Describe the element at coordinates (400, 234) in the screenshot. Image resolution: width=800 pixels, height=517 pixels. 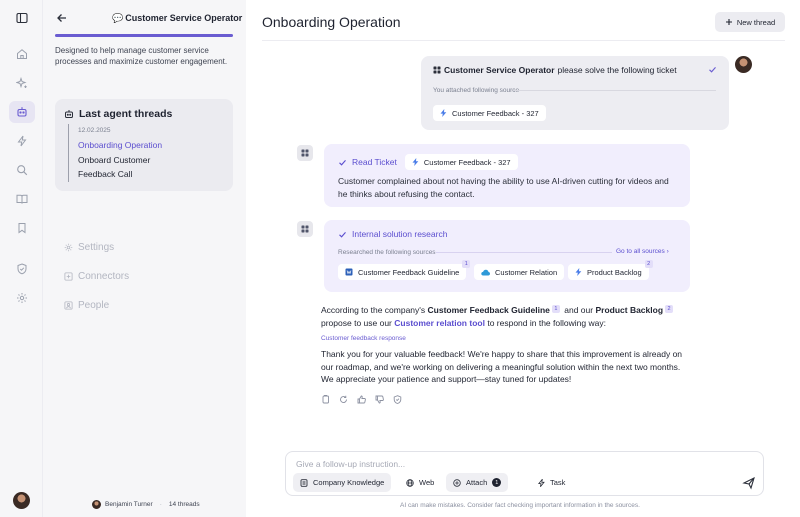
I see `step-research-title: Internal solution research` at that location.